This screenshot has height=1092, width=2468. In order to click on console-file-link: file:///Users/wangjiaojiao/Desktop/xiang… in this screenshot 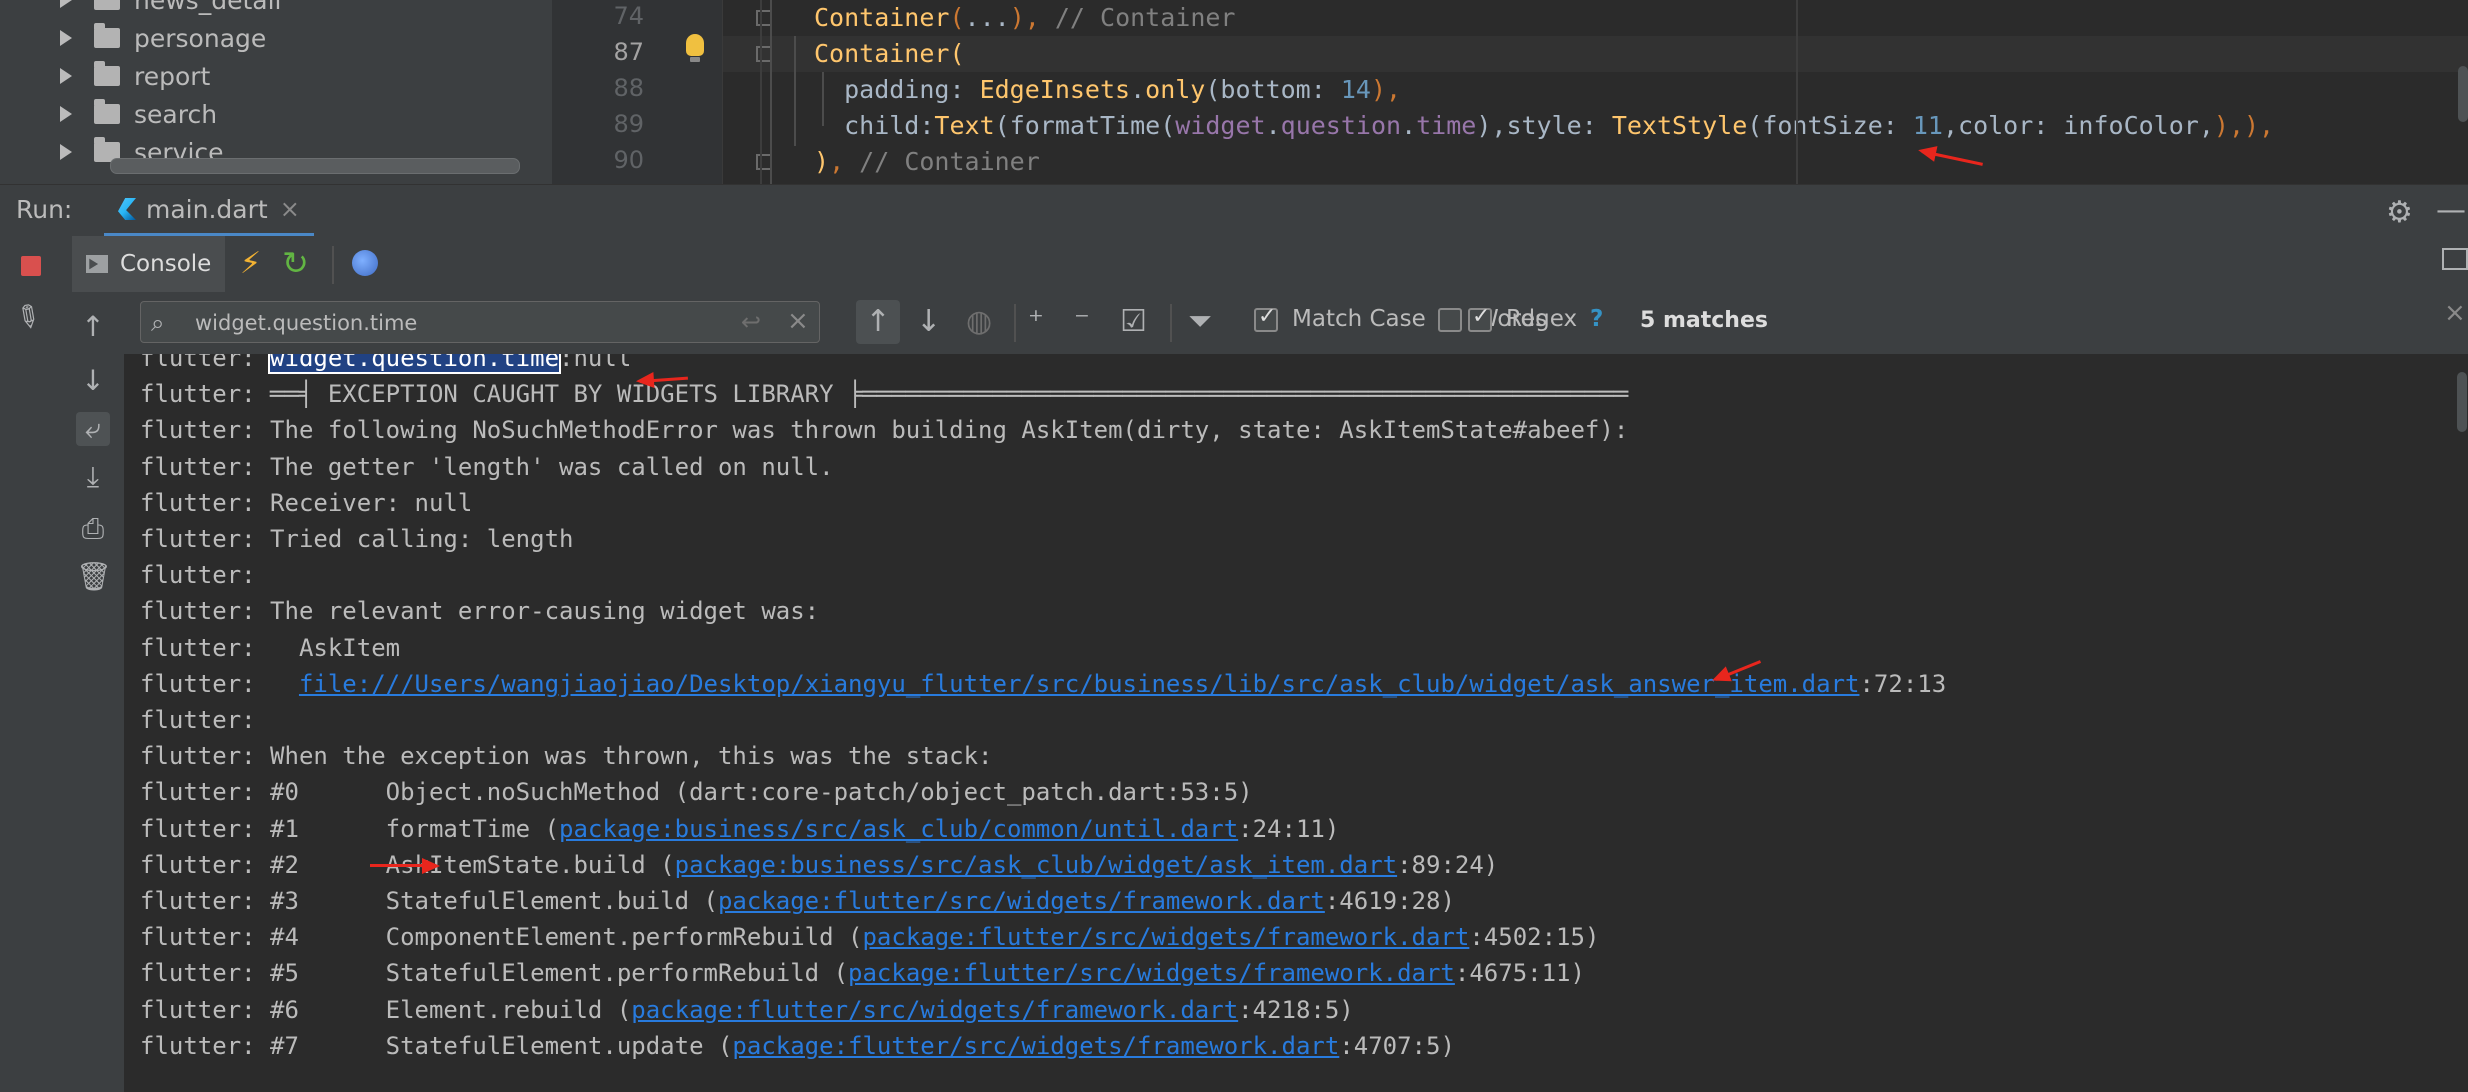, I will do `click(1079, 684)`.